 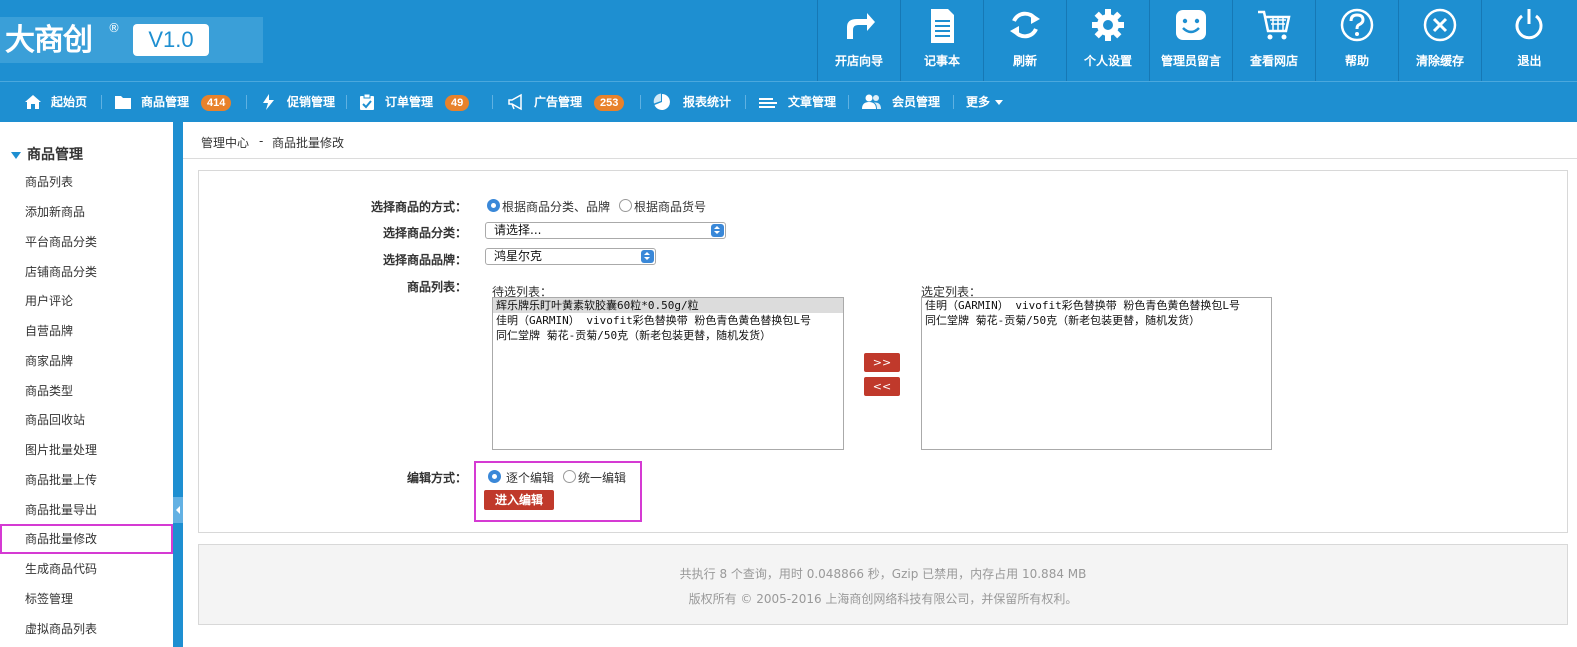 I want to click on enter-edit-button: 进入编辑, so click(x=519, y=500).